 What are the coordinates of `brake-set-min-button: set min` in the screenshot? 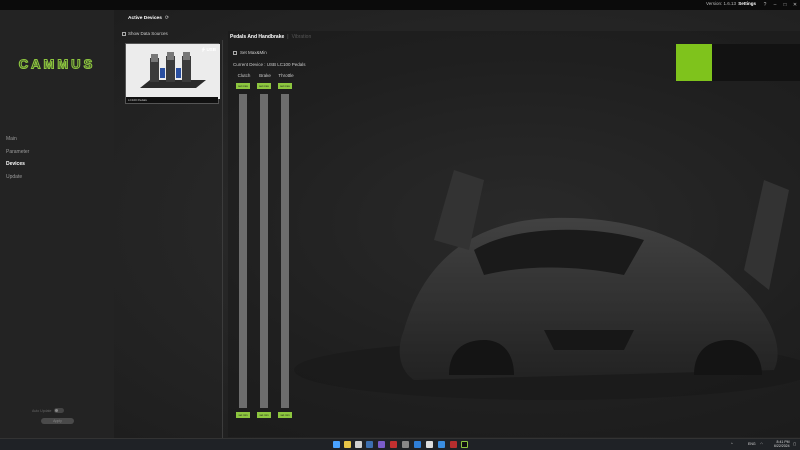 It's located at (264, 415).